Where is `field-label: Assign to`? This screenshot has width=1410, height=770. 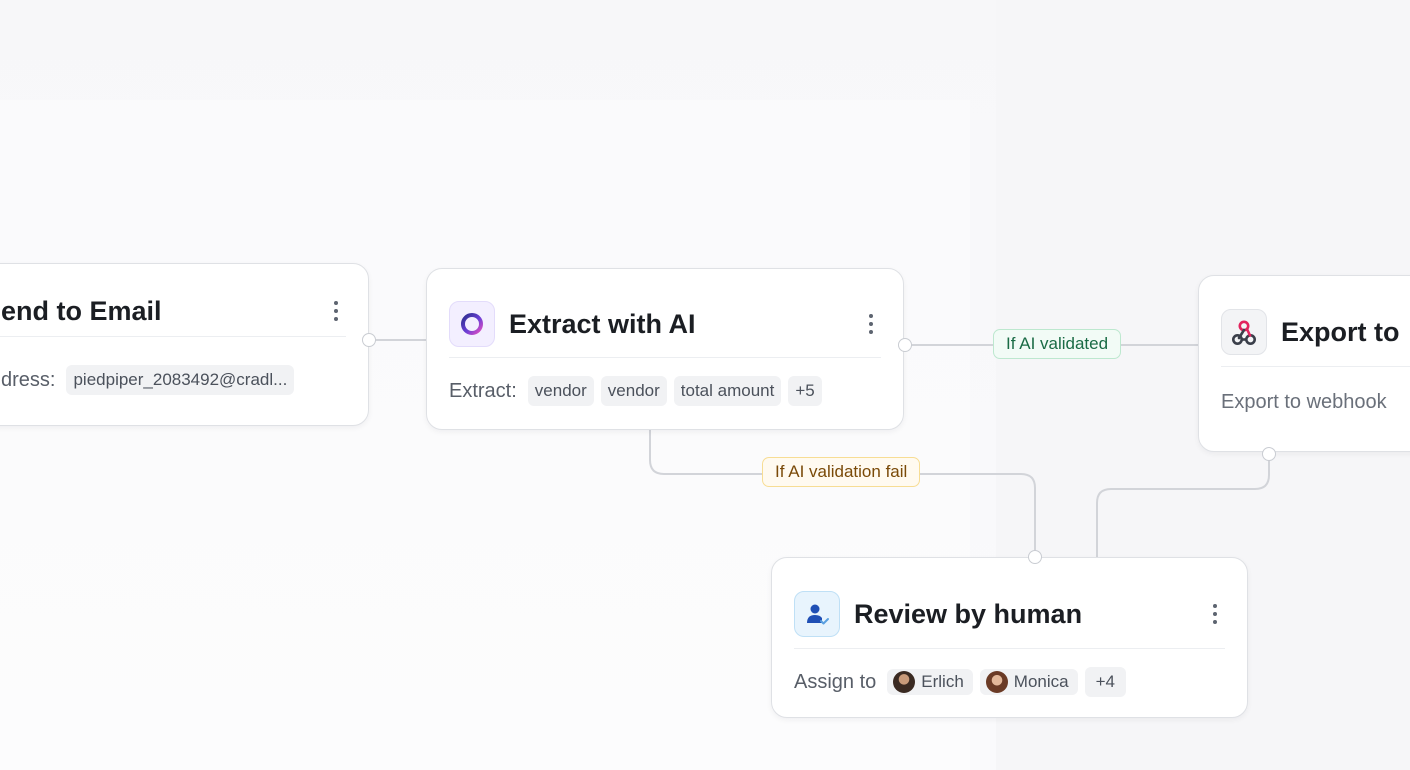
field-label: Assign to is located at coordinates (835, 681).